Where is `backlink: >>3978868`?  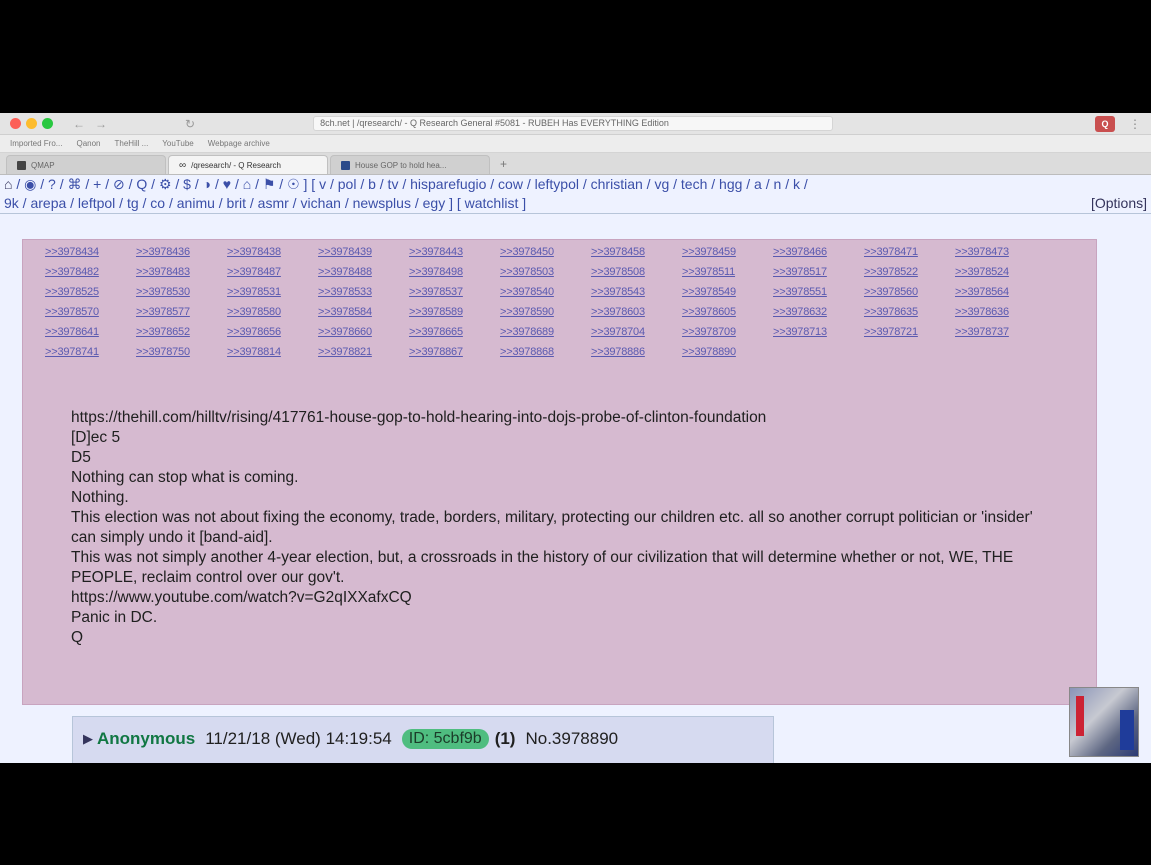
backlink: >>3978868 is located at coordinates (545, 352).